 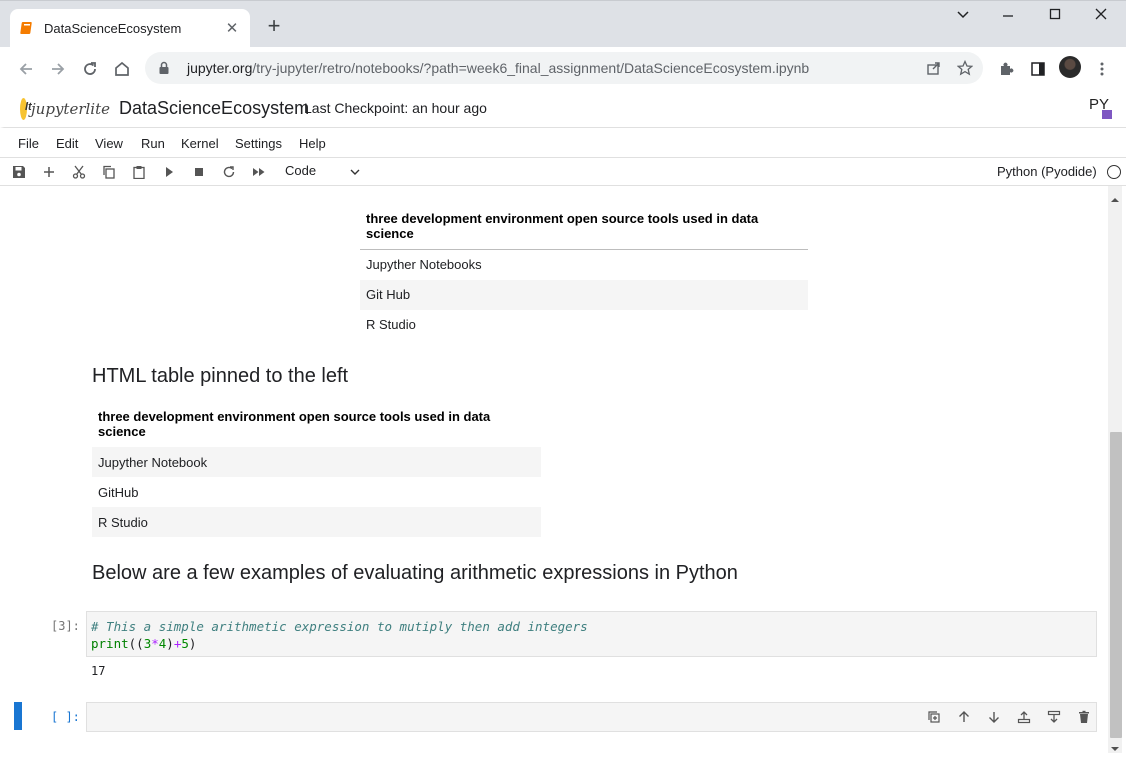 What do you see at coordinates (110, 643) in the screenshot?
I see `code-print: print` at bounding box center [110, 643].